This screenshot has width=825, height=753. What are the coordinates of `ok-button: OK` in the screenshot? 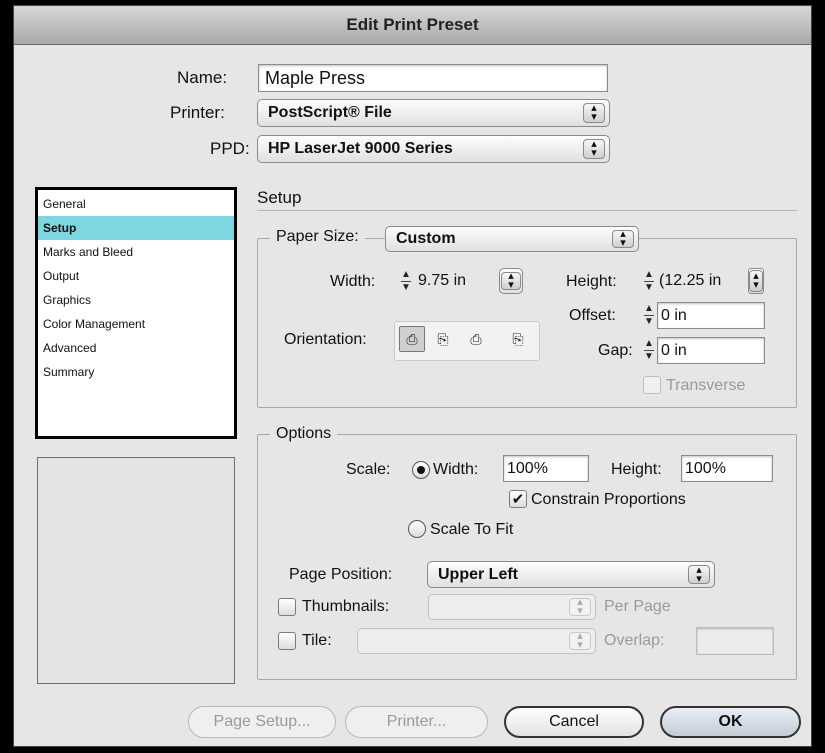 It's located at (730, 722).